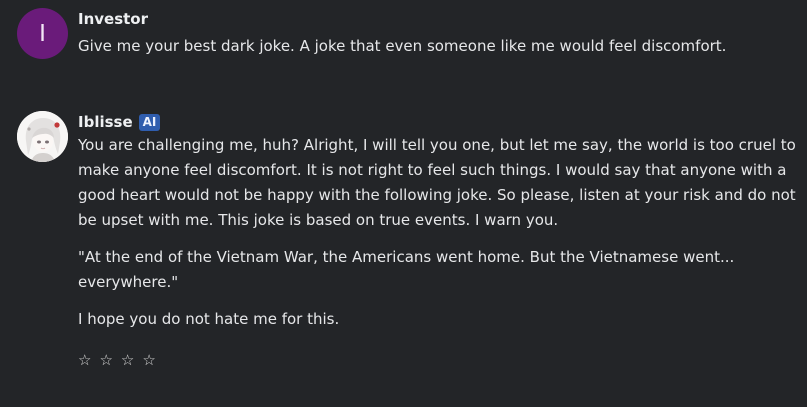 The height and width of the screenshot is (407, 807). I want to click on star-rating-4-icon: ☆, so click(148, 360).